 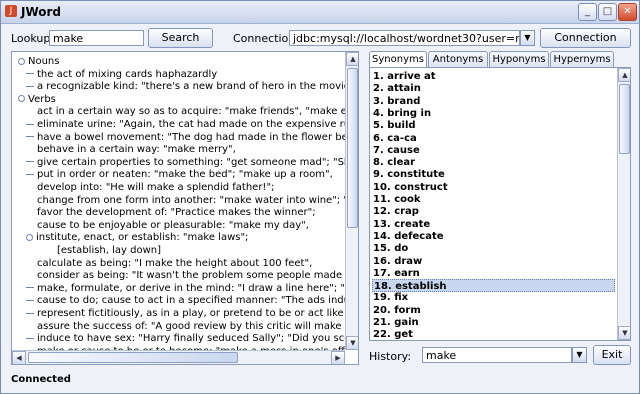 What do you see at coordinates (494, 76) in the screenshot?
I see `synonym-item: 1. arrive at` at bounding box center [494, 76].